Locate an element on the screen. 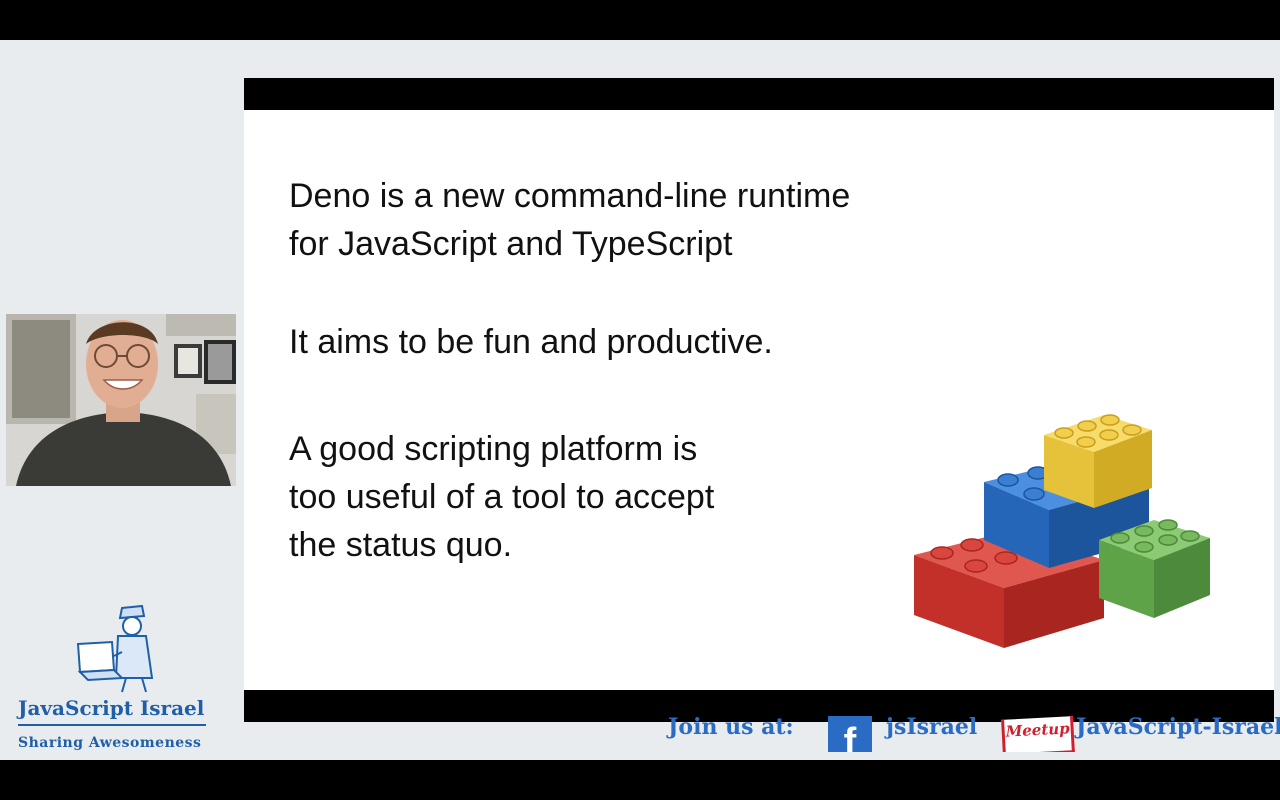  meetup-handle: JavaScript-Israel is located at coordinates (1178, 727).